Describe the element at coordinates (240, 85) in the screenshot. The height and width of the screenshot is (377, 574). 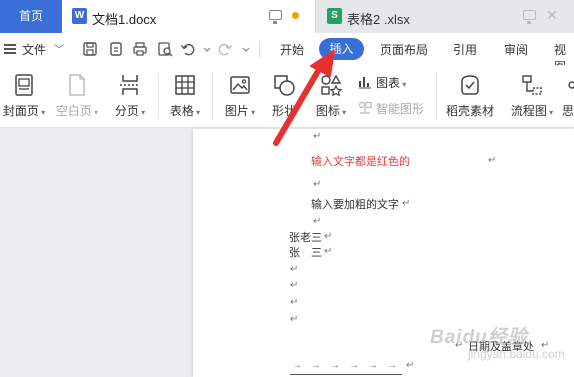
I see `picture-icon` at that location.